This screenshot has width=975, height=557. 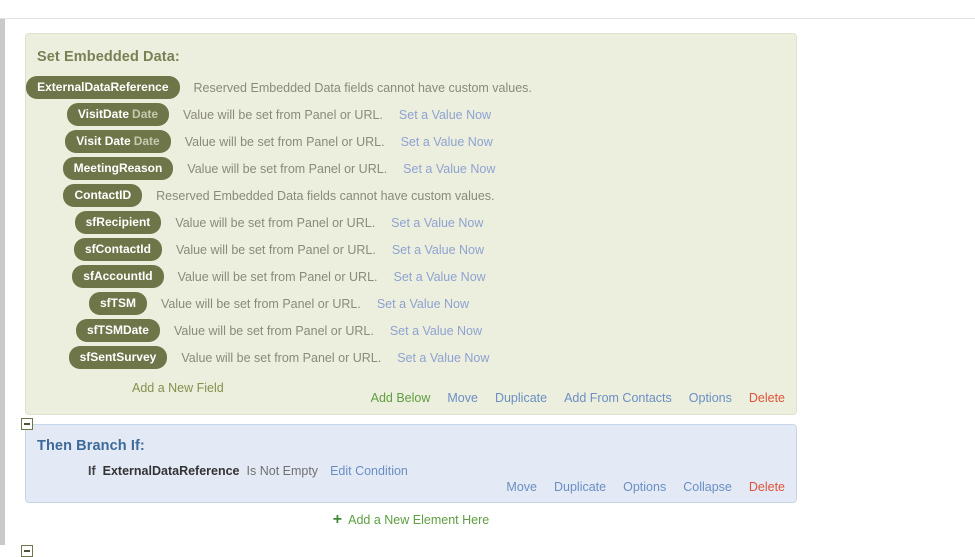 What do you see at coordinates (369, 471) in the screenshot?
I see `edit-condition-link: Edit Condition` at bounding box center [369, 471].